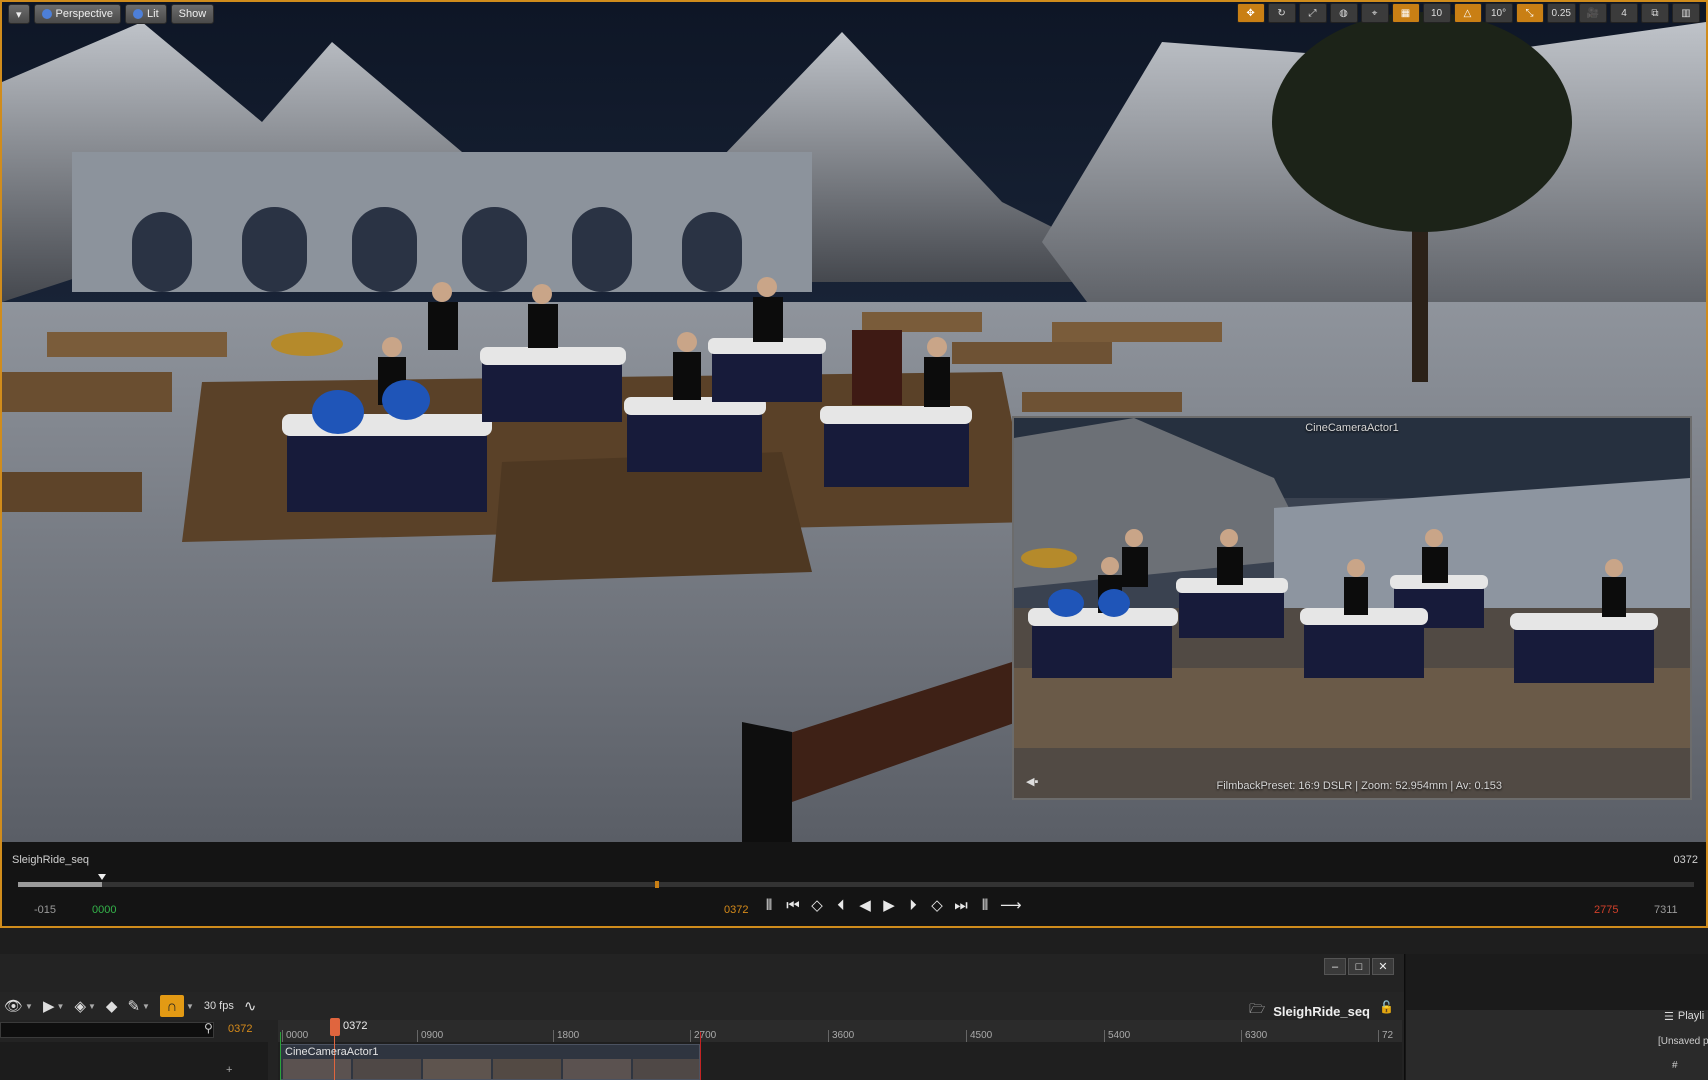 This screenshot has width=1708, height=1080. Describe the element at coordinates (1383, 966) in the screenshot. I see `close-button: ✕` at that location.